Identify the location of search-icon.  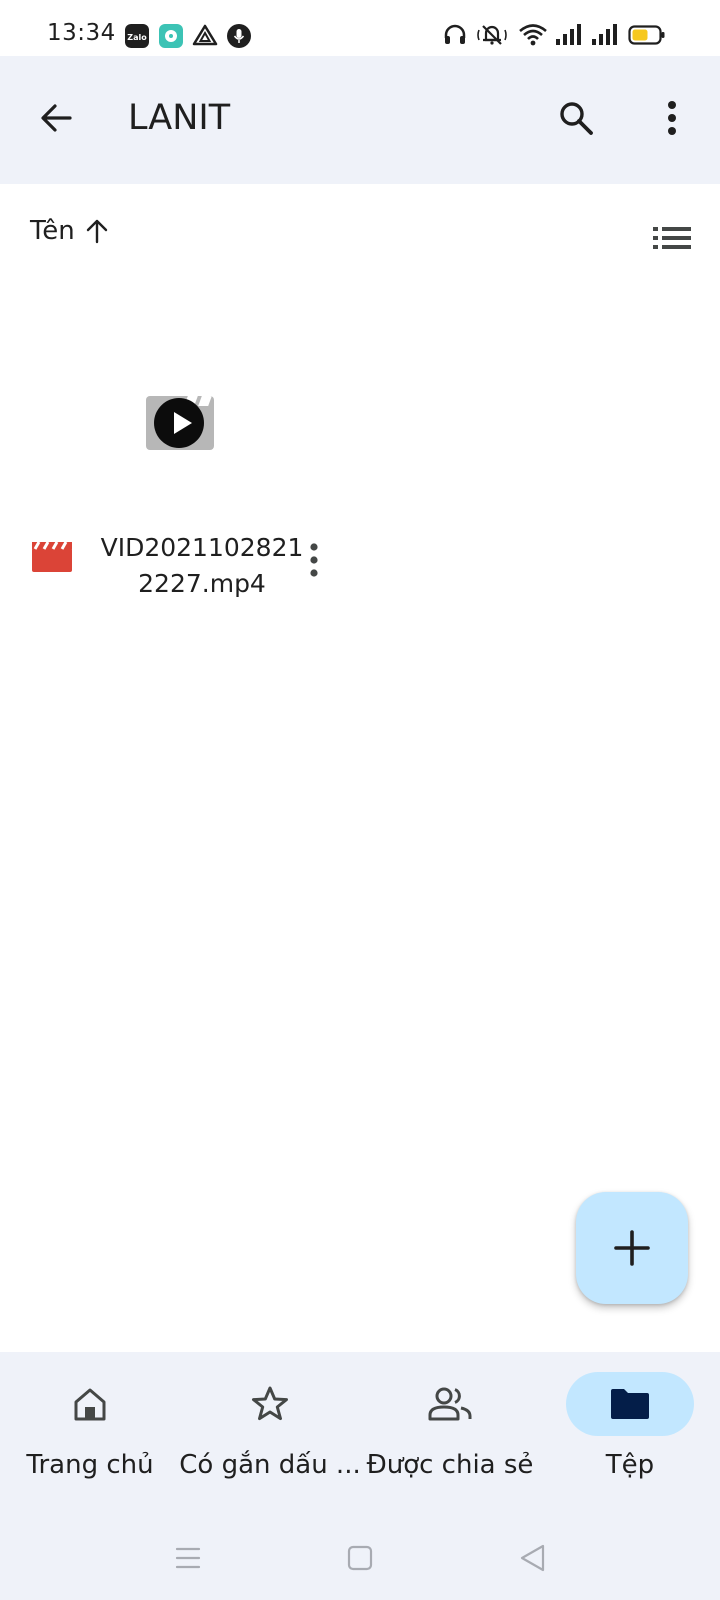
(576, 118).